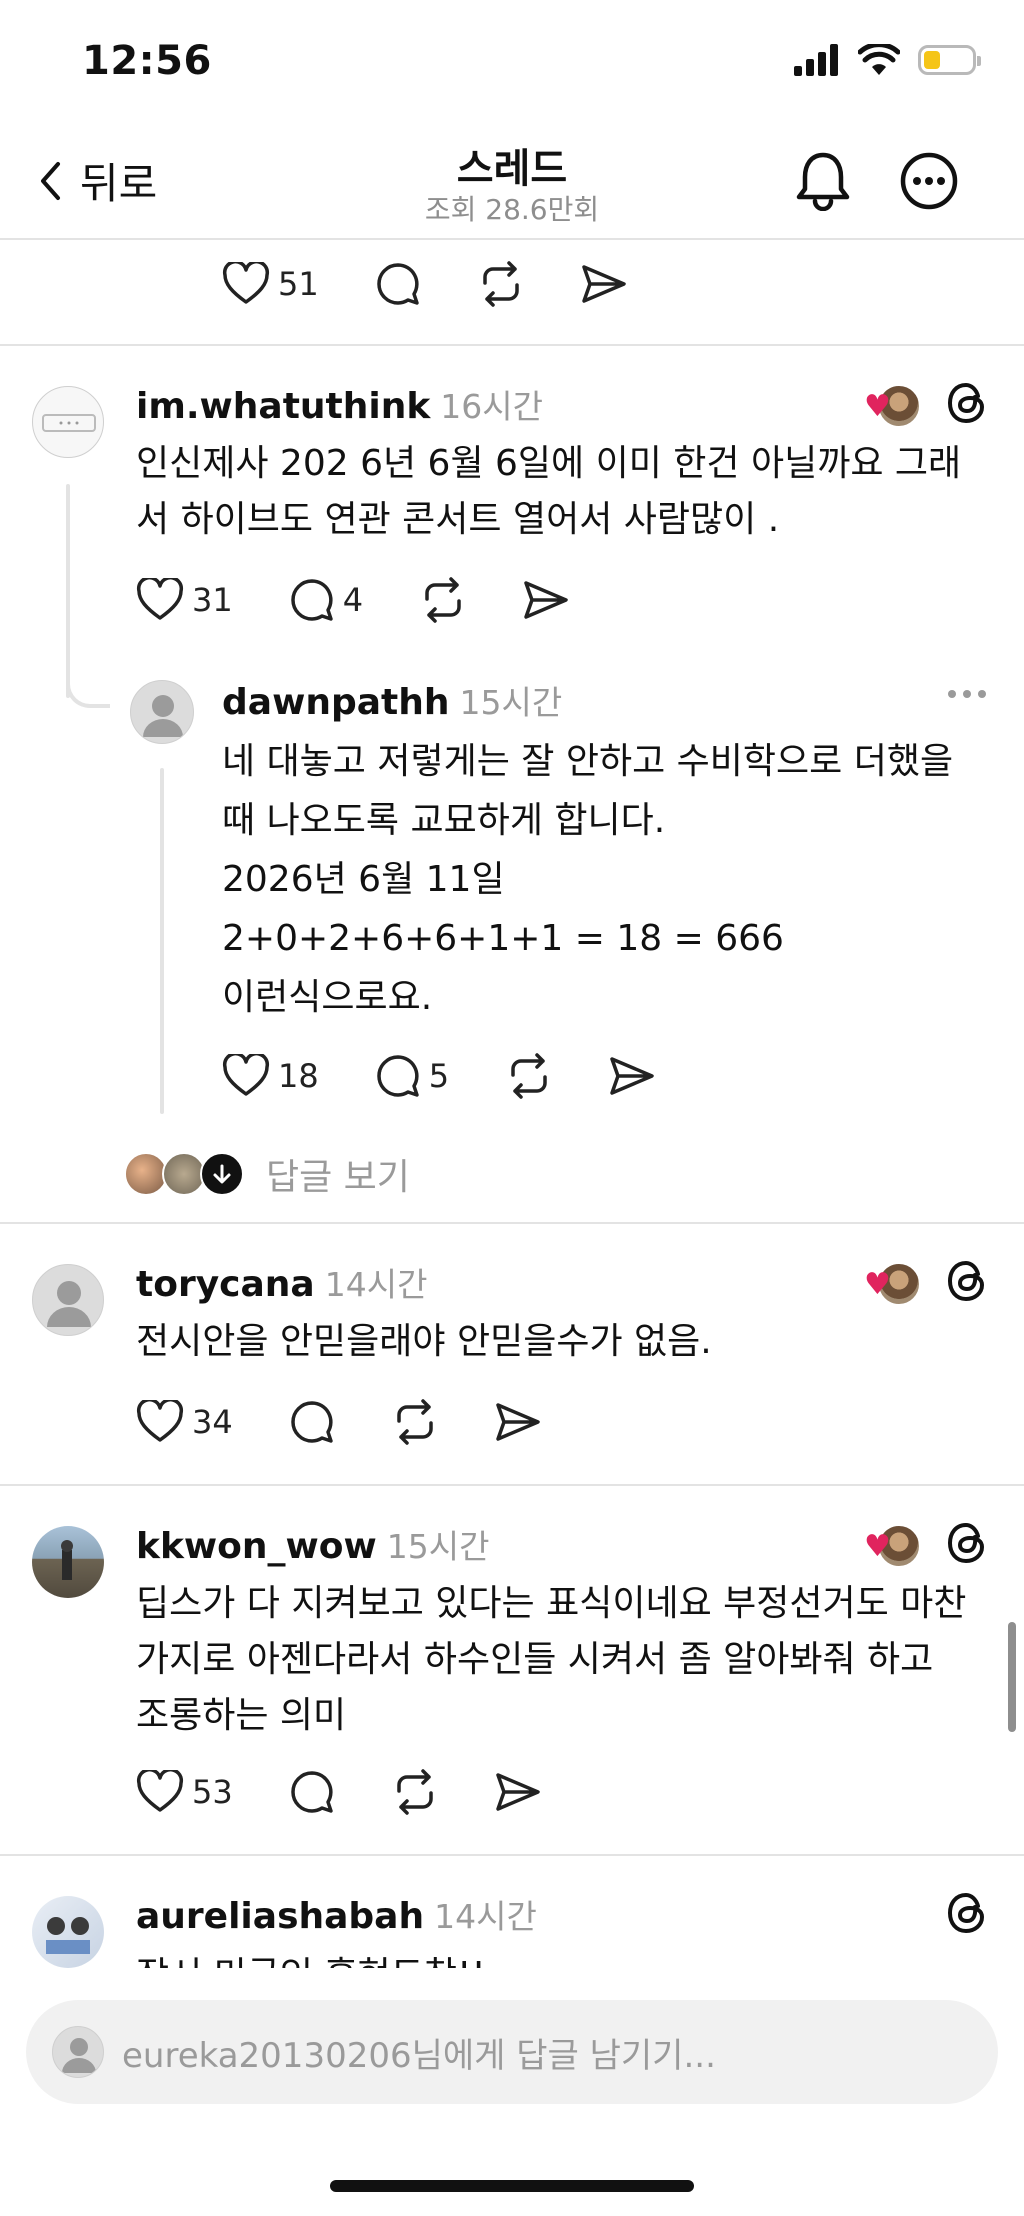  I want to click on comment-header: dawnpathh 15시간, so click(392, 700).